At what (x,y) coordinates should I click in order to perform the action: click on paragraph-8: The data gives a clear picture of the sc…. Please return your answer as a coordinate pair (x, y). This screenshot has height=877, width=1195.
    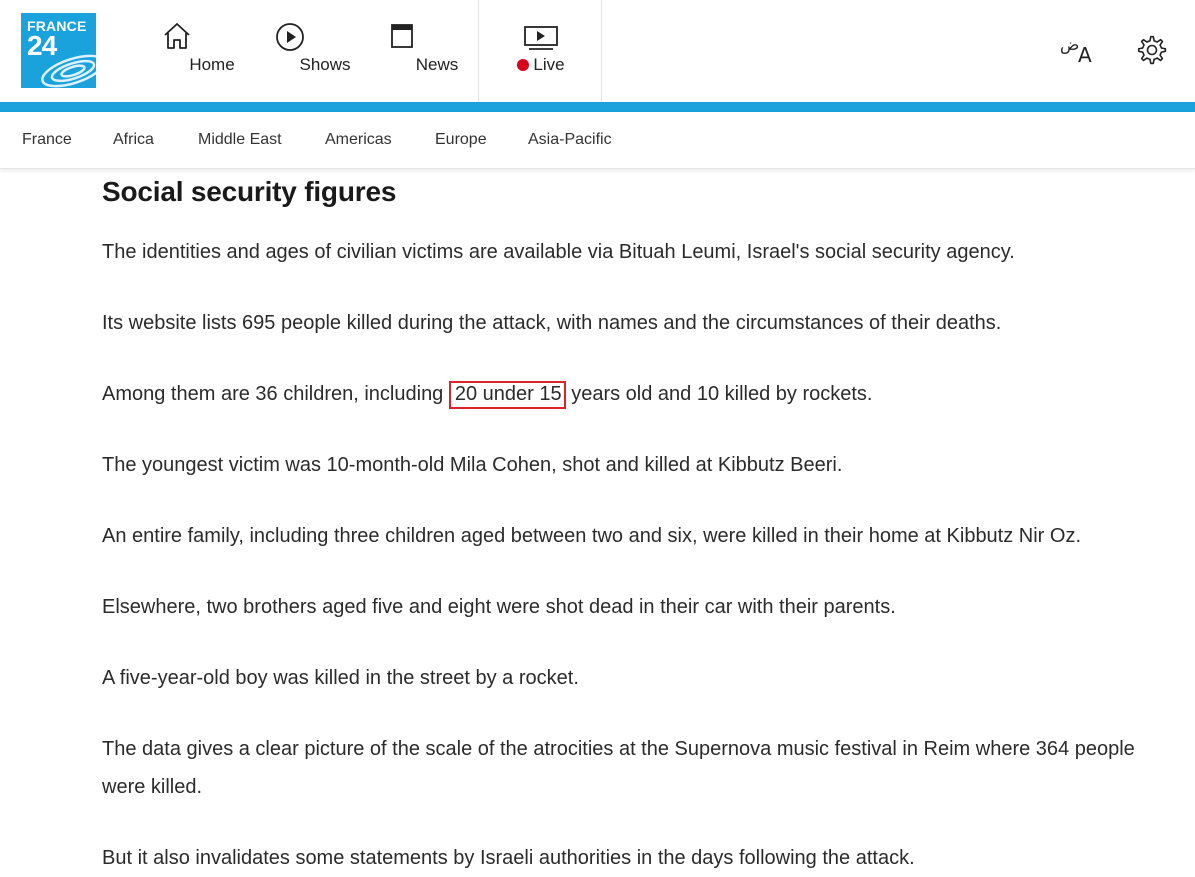
    Looking at the image, I should click on (618, 768).